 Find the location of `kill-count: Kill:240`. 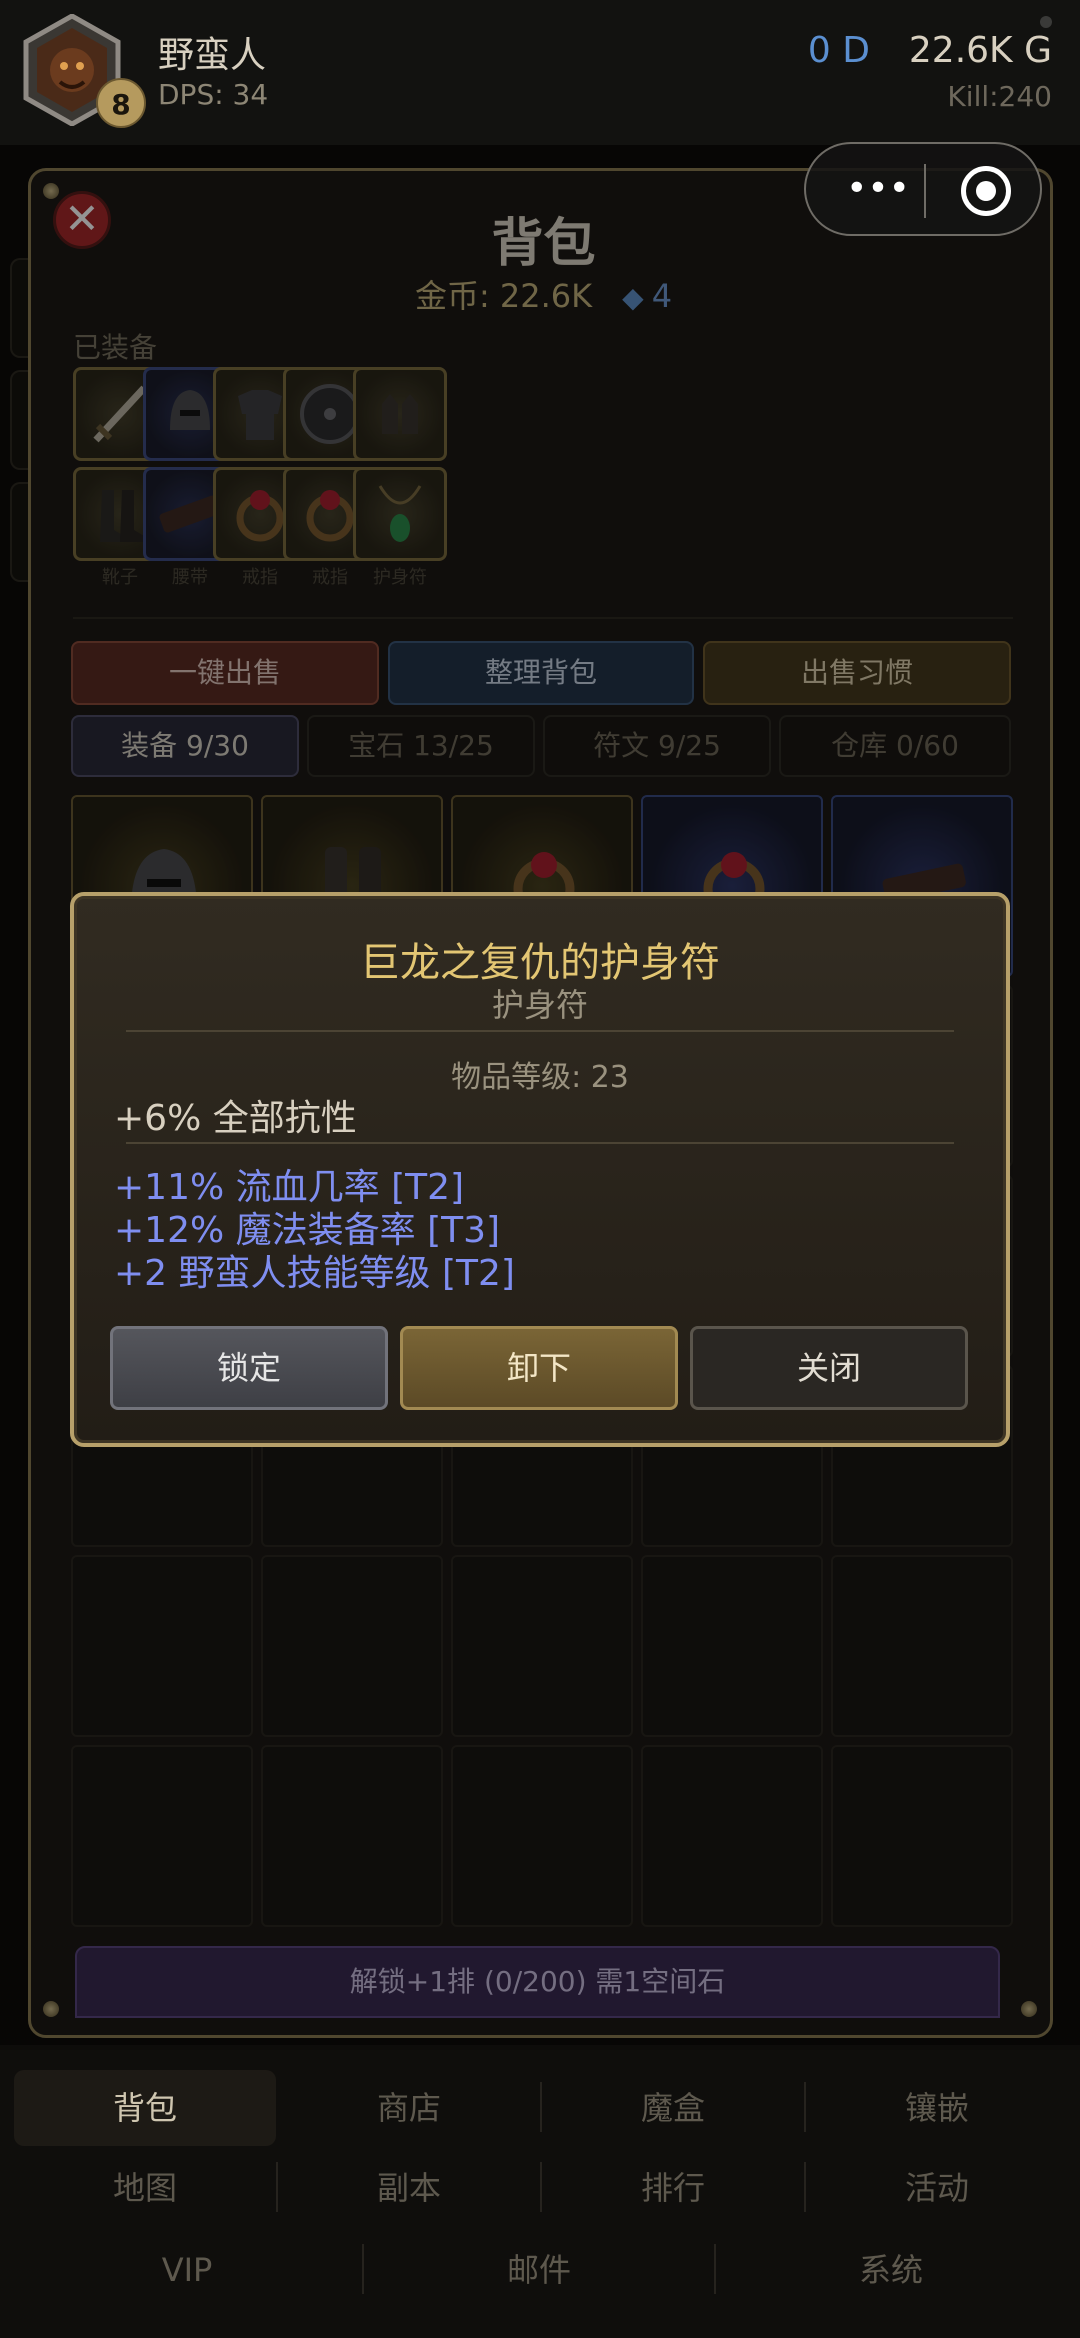

kill-count: Kill:240 is located at coordinates (999, 96).